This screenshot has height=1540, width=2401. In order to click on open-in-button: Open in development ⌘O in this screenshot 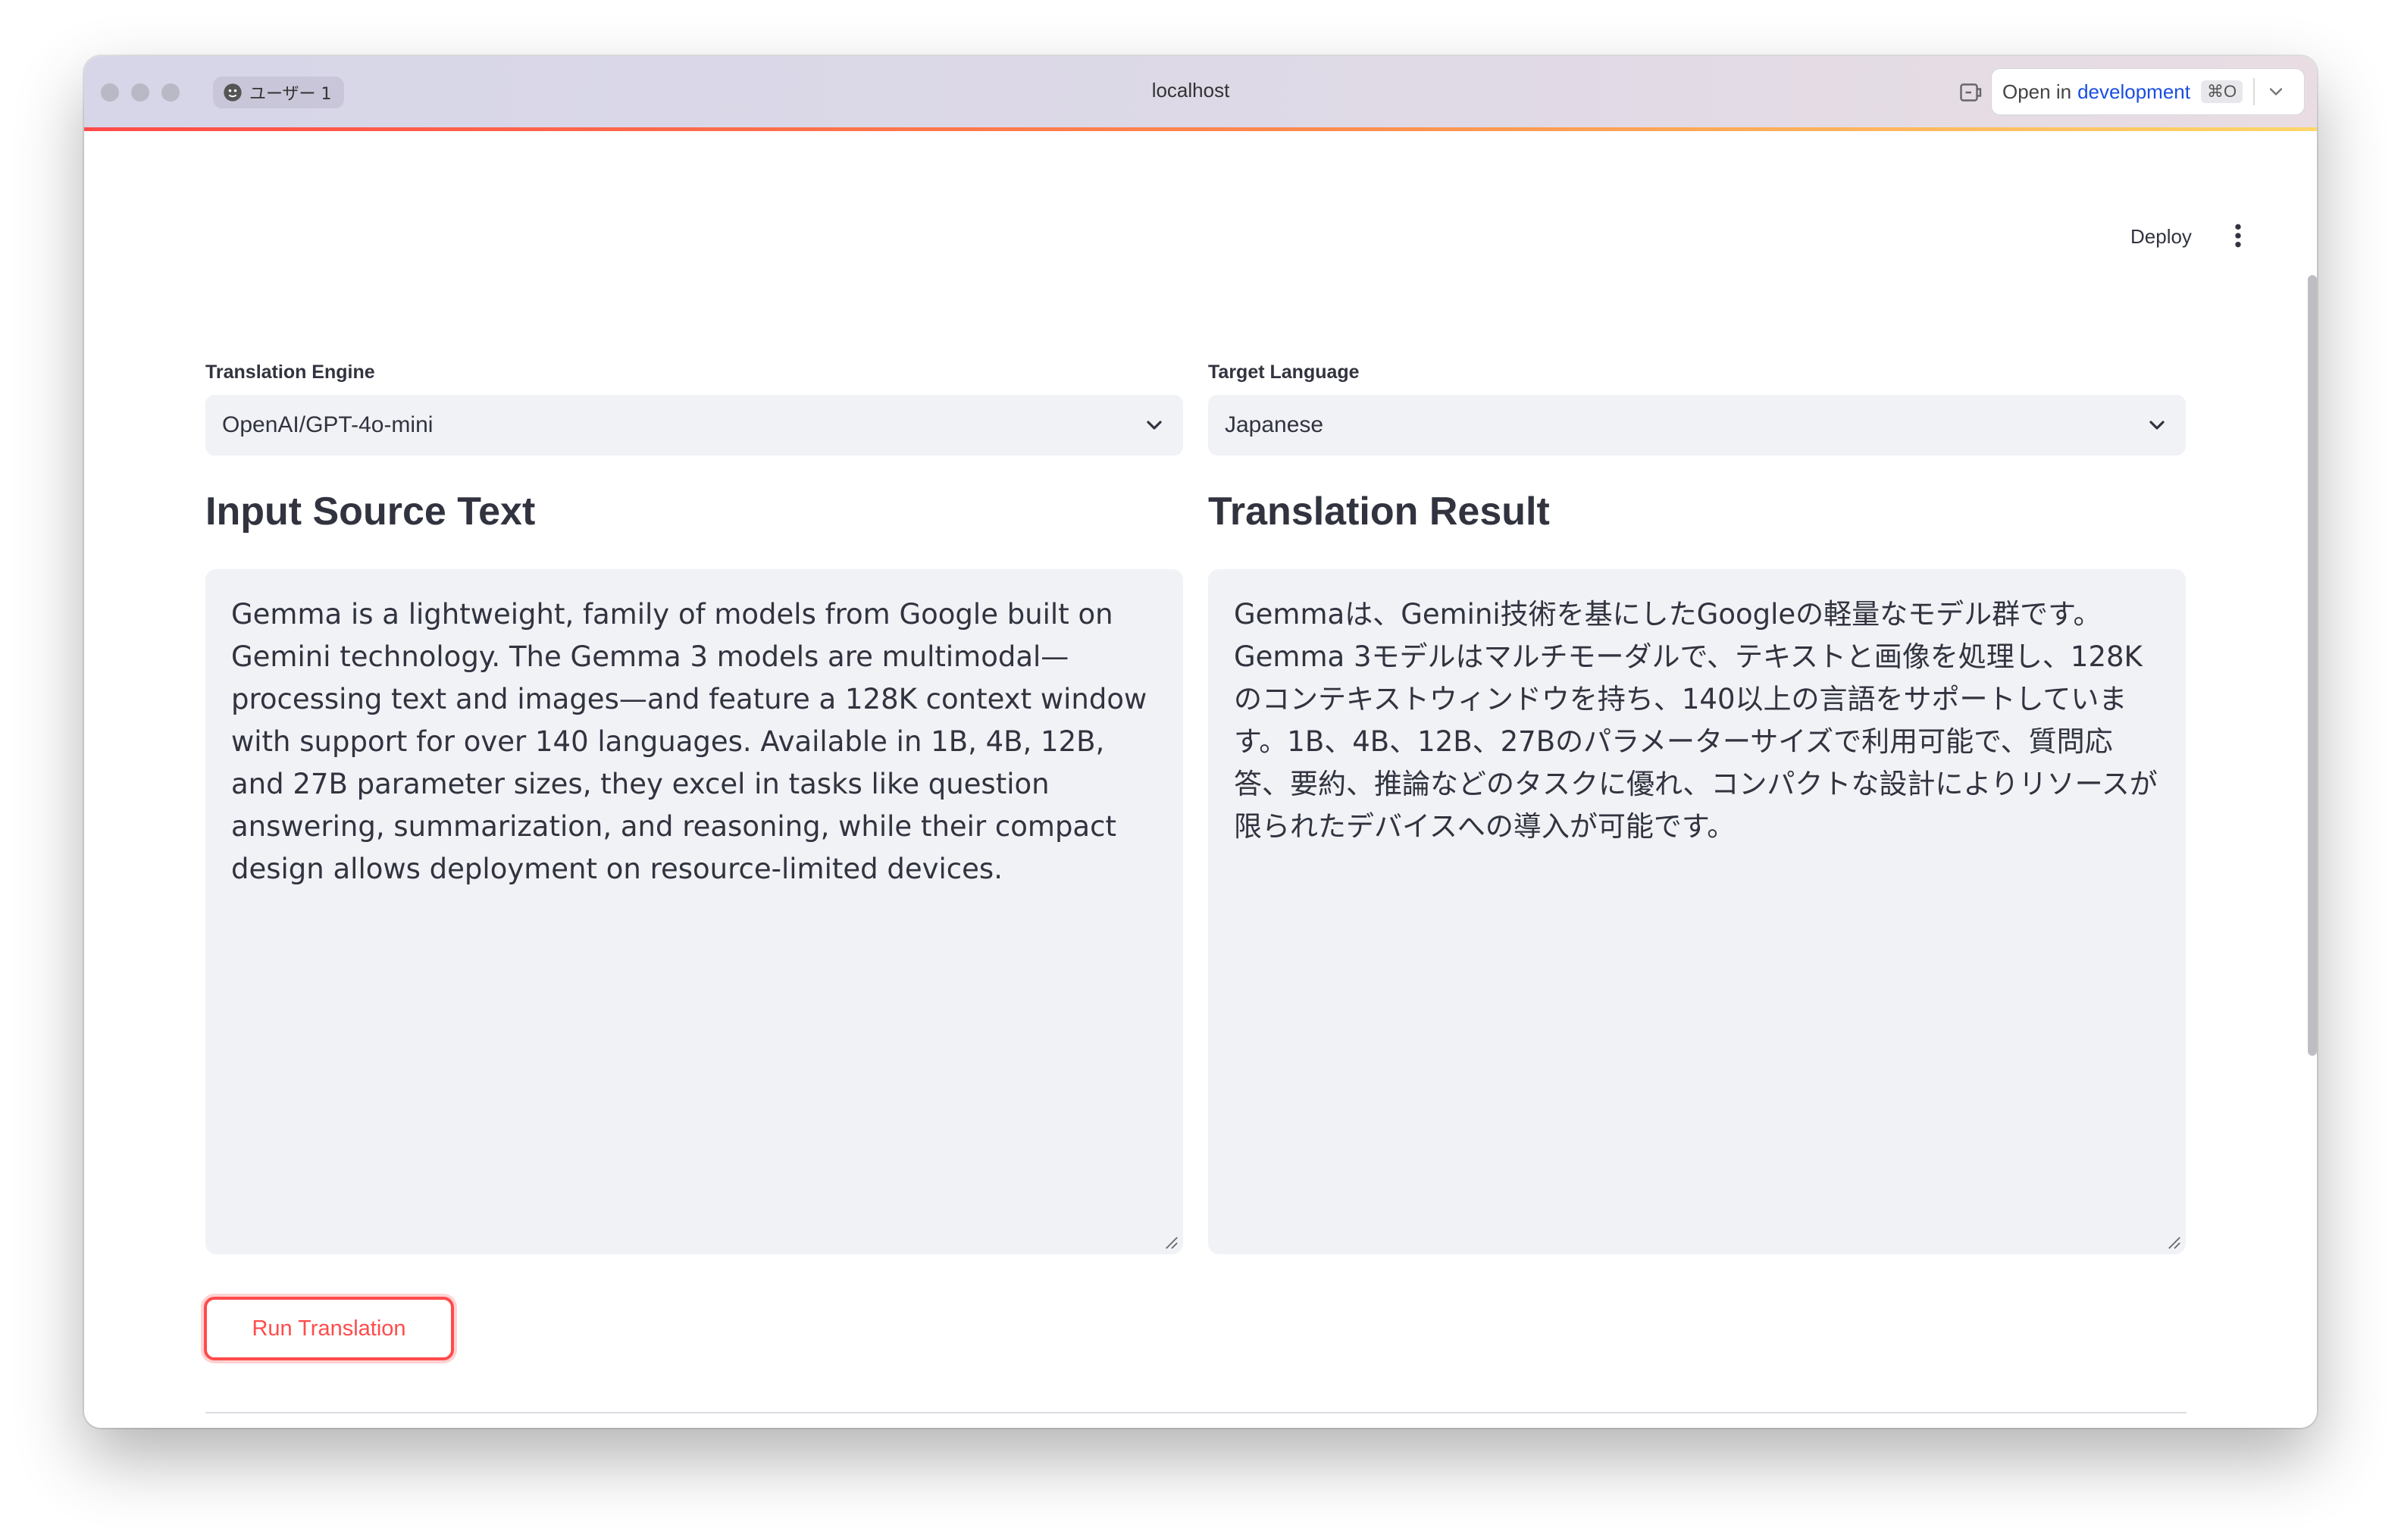, I will do `click(2148, 91)`.